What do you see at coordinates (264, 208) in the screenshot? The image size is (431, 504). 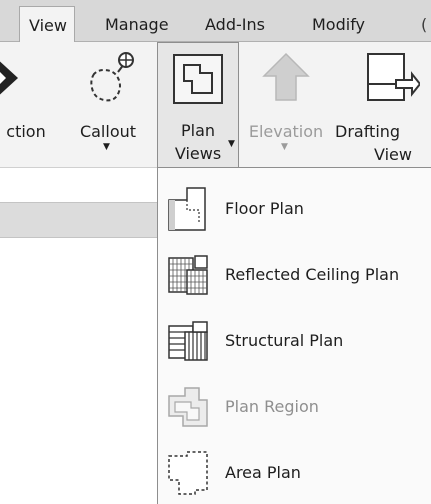 I see `menu-item-label: Floor Plan` at bounding box center [264, 208].